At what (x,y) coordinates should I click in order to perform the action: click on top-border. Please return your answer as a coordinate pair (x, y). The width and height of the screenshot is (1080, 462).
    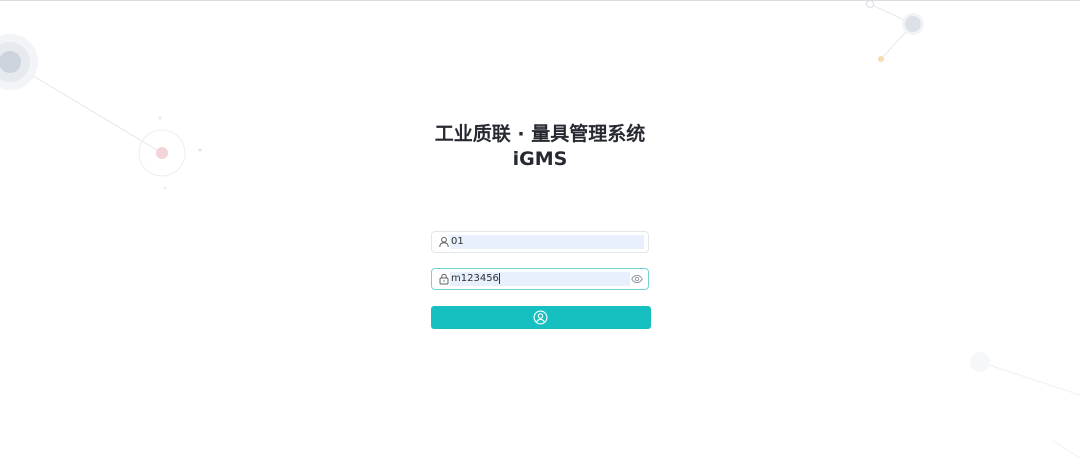
    Looking at the image, I should click on (540, 0).